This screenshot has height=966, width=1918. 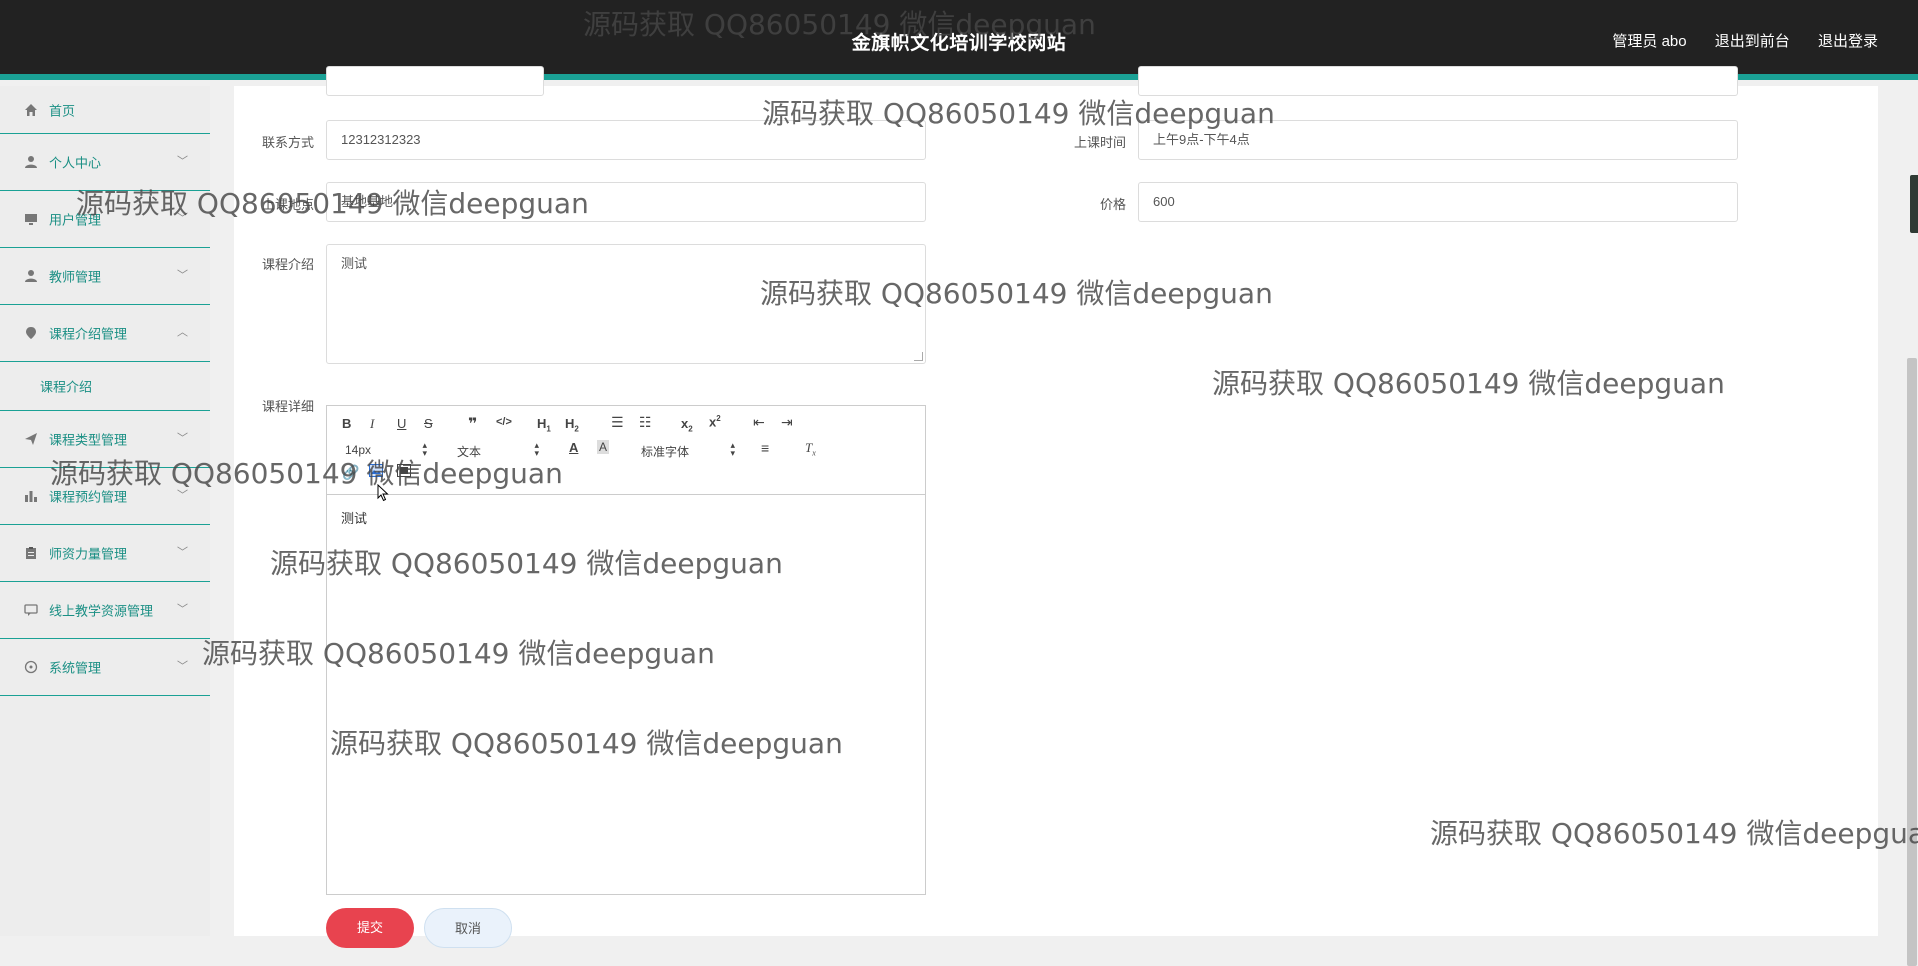 What do you see at coordinates (287, 204) in the screenshot?
I see `location-label: 上课地点` at bounding box center [287, 204].